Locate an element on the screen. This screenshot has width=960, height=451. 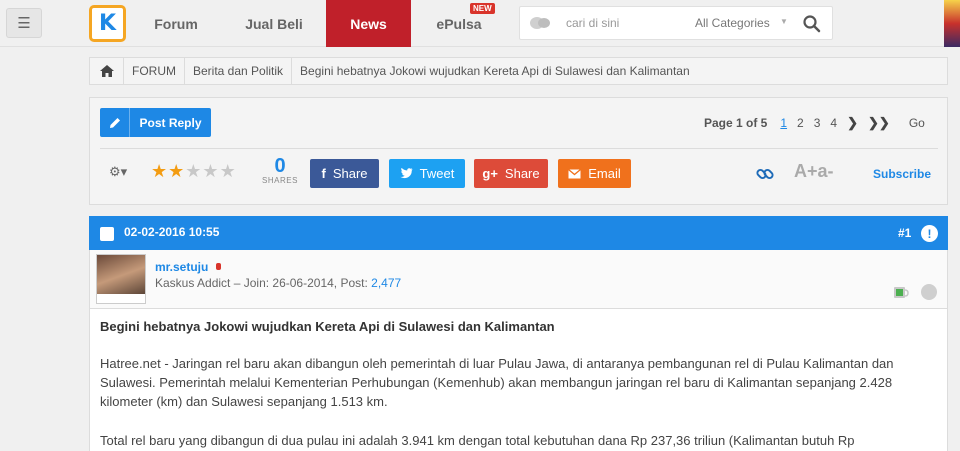
pagination: Page 1 of 5 1 2 3 4 ❯ ❯❯ Go is located at coordinates (814, 123).